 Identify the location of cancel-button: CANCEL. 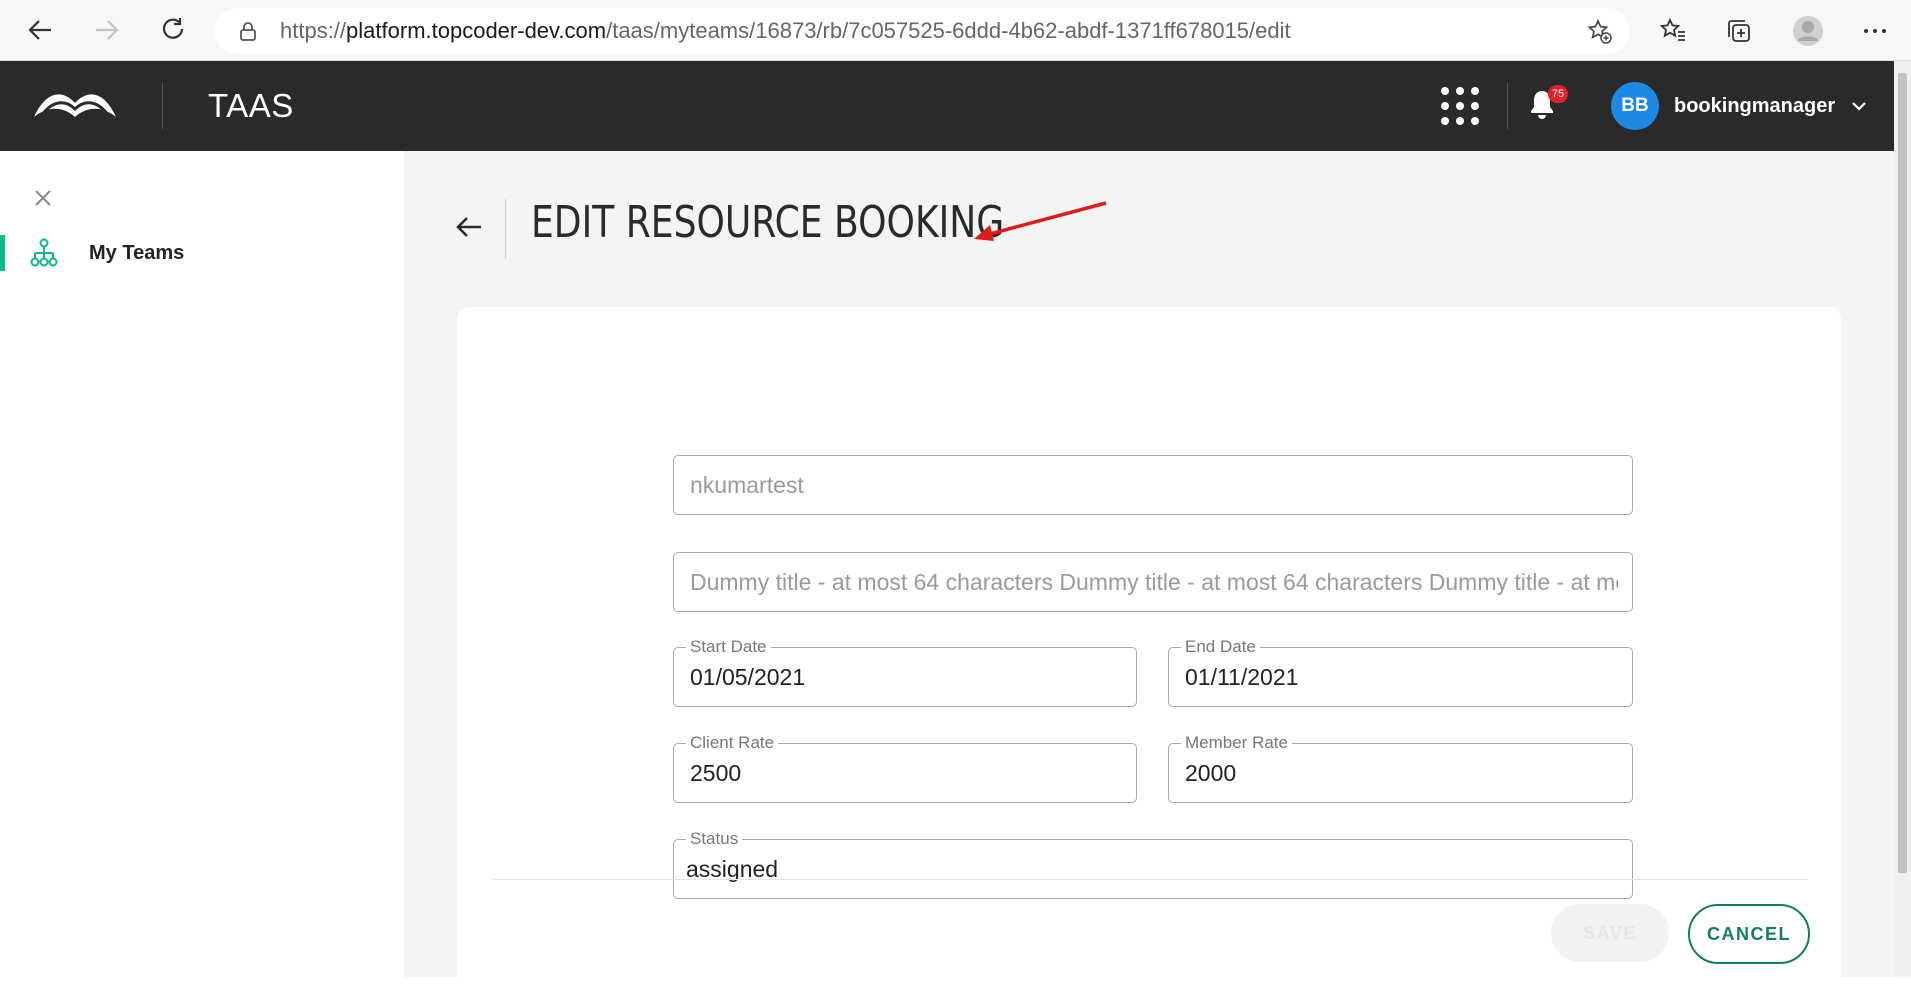
(1749, 934).